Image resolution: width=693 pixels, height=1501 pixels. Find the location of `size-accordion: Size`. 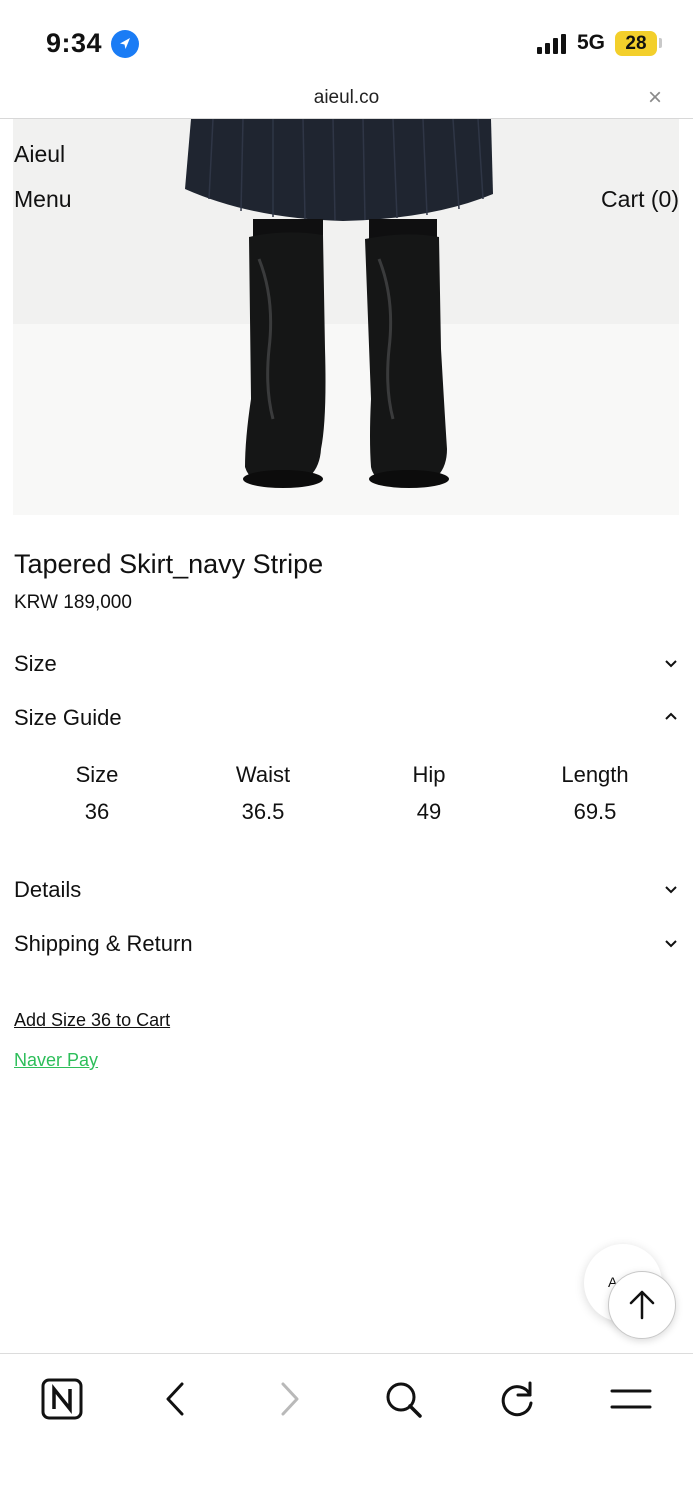

size-accordion: Size is located at coordinates (346, 665).